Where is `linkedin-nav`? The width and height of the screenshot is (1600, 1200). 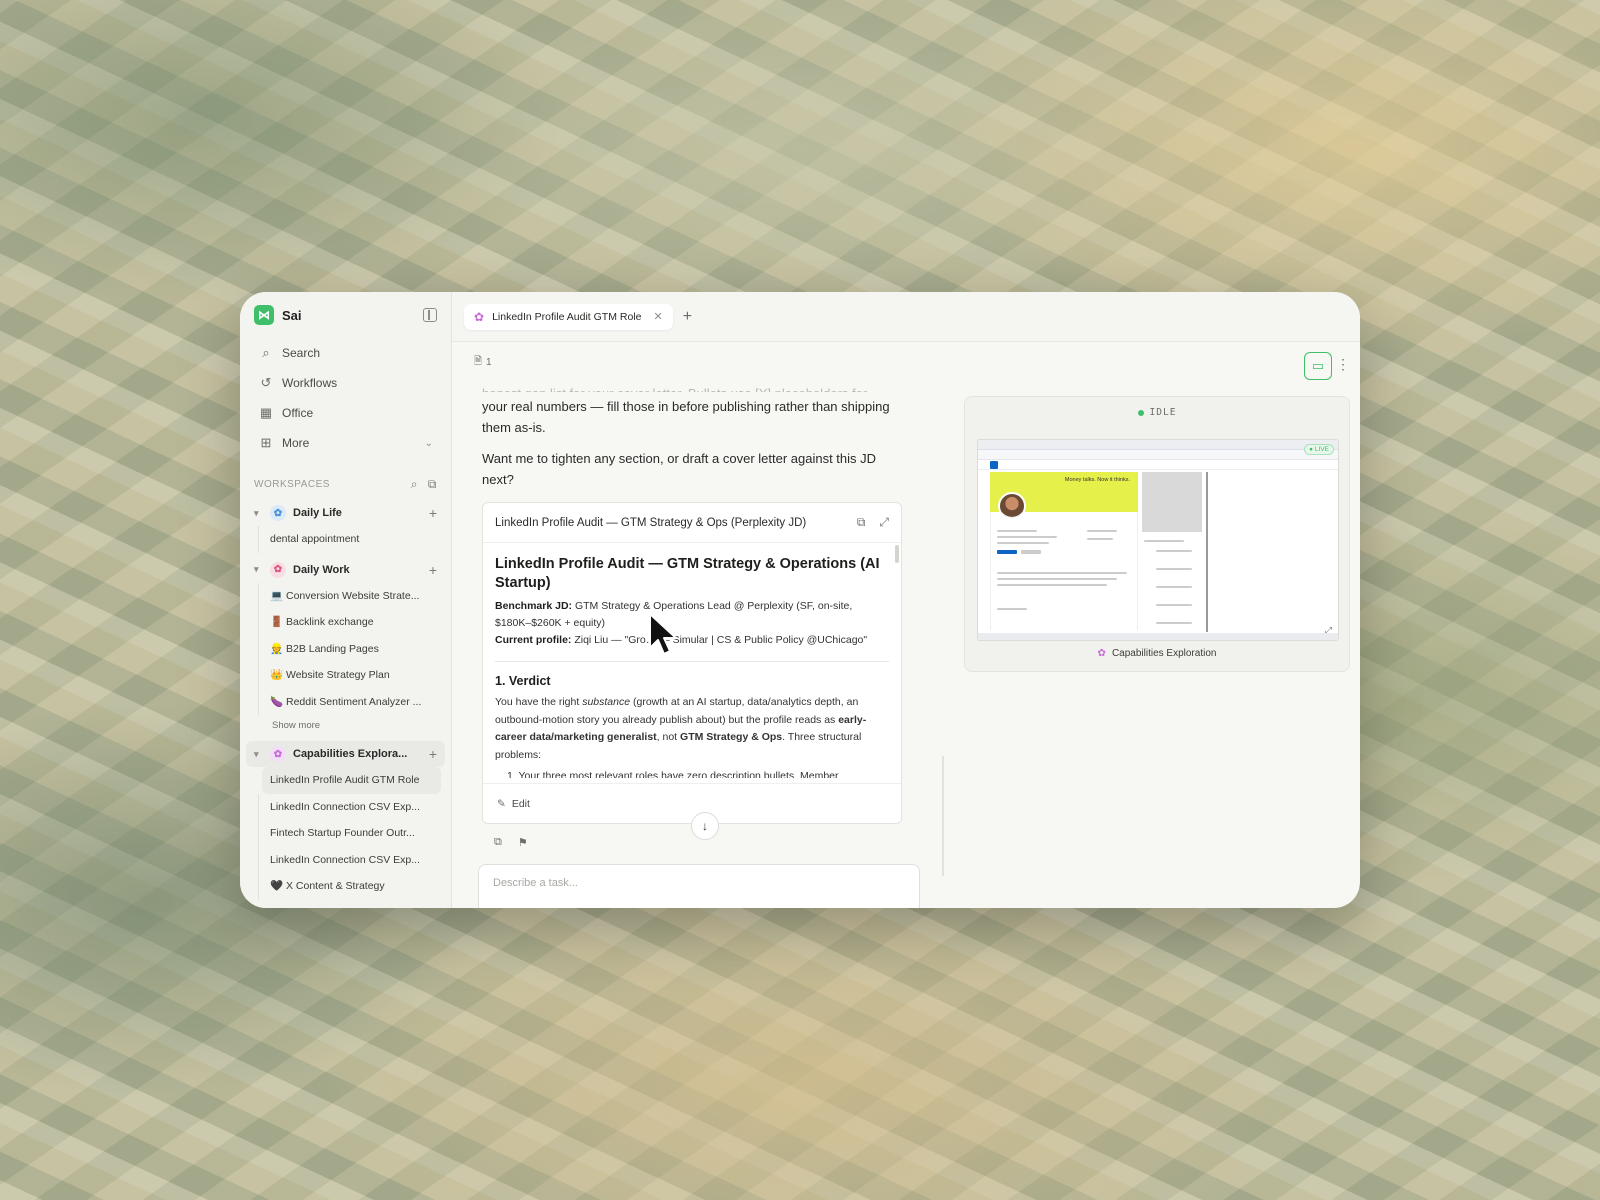
linkedin-nav is located at coordinates (1158, 465).